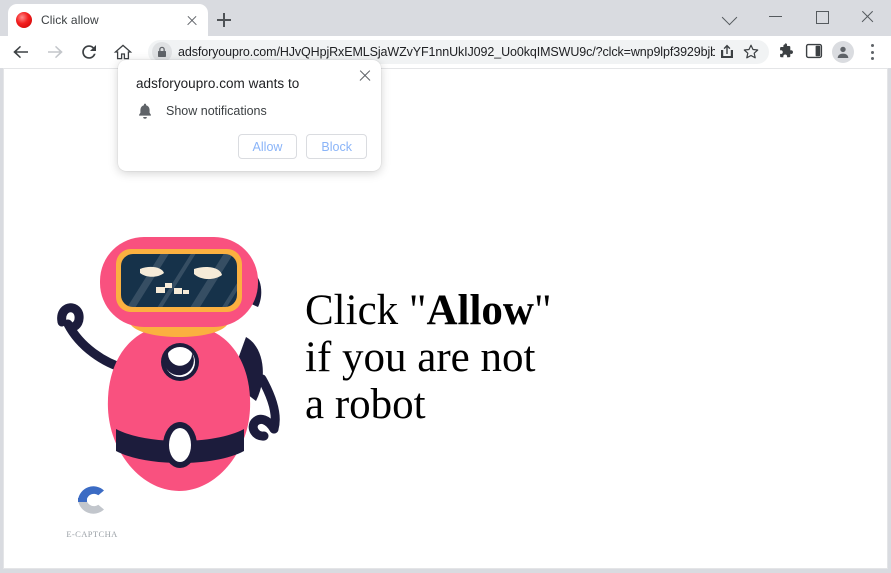 The width and height of the screenshot is (891, 573). I want to click on back-button, so click(21, 52).